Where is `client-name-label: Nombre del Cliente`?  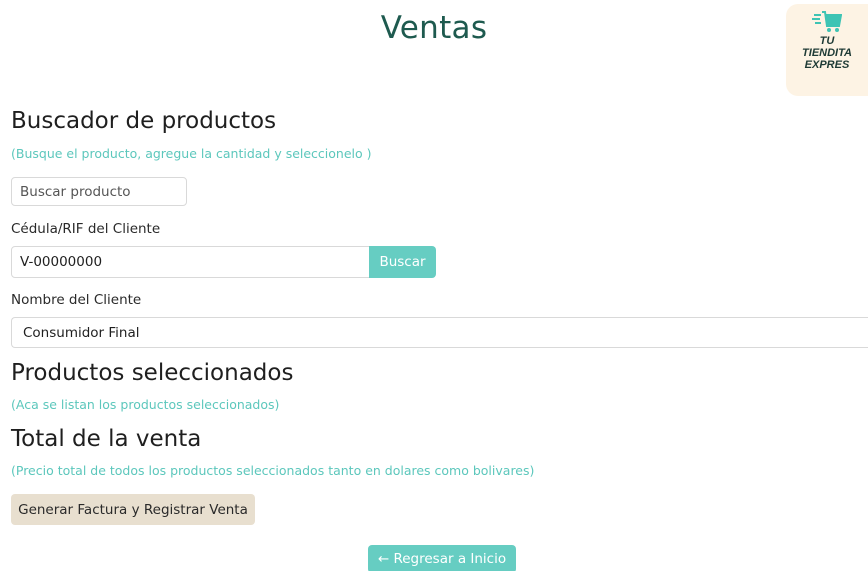
client-name-label: Nombre del Cliente is located at coordinates (76, 300).